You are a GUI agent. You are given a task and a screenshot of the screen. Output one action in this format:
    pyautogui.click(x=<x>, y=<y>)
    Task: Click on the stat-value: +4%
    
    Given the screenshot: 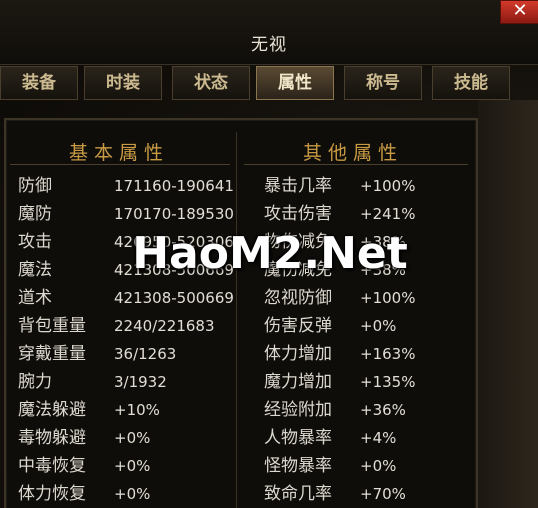 What is the action you would take?
    pyautogui.click(x=378, y=438)
    